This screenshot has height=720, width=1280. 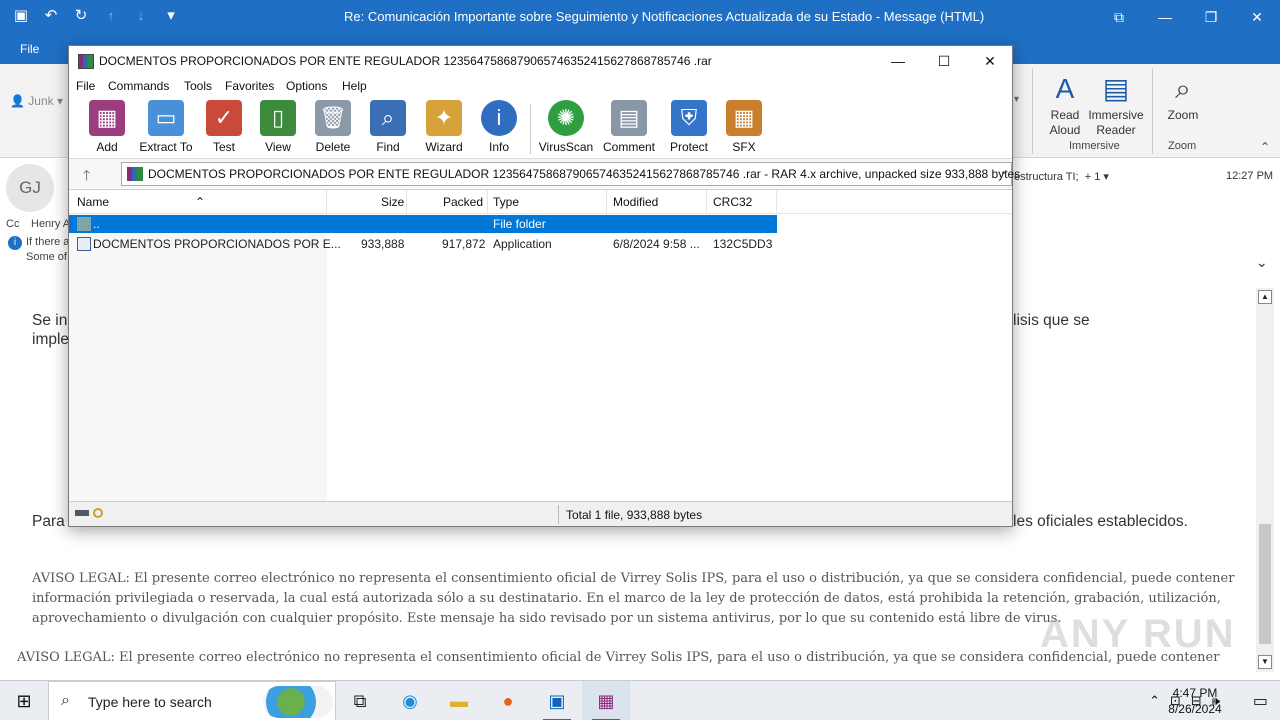 I want to click on body-text-fragment: Se in, so click(x=50, y=320).